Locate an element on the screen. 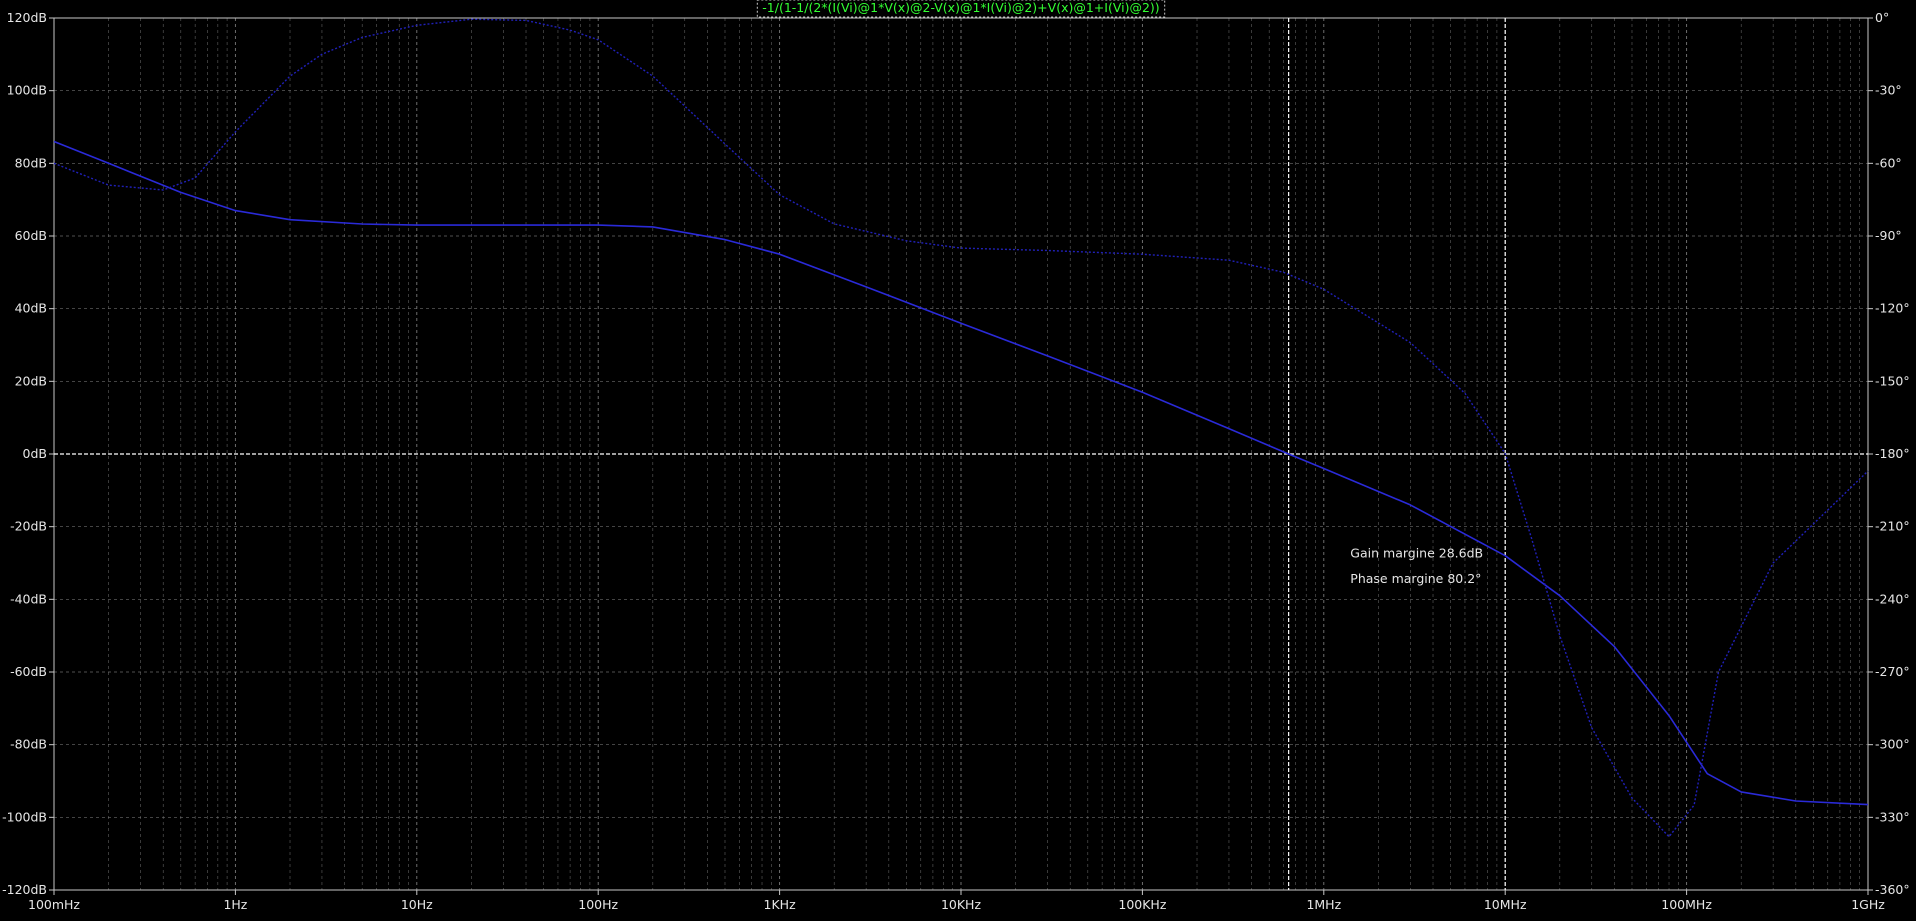 The height and width of the screenshot is (921, 1916). y-right-tick-label: -180° is located at coordinates (1892, 453).